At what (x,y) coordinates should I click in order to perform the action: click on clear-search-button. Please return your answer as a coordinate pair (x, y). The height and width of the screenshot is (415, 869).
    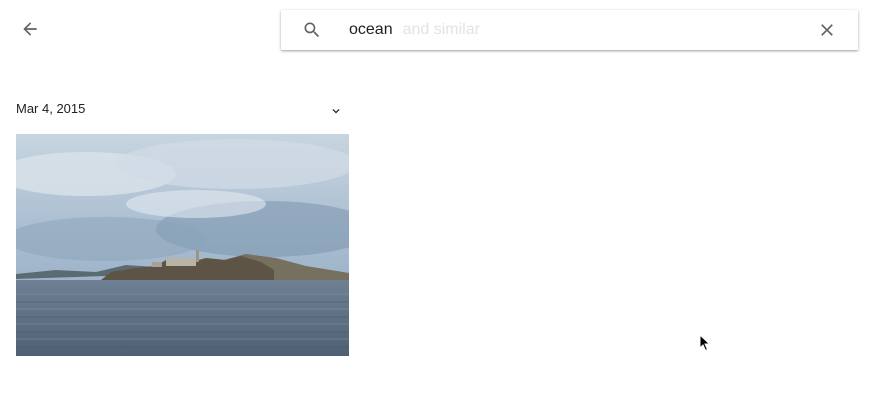
    Looking at the image, I should click on (827, 30).